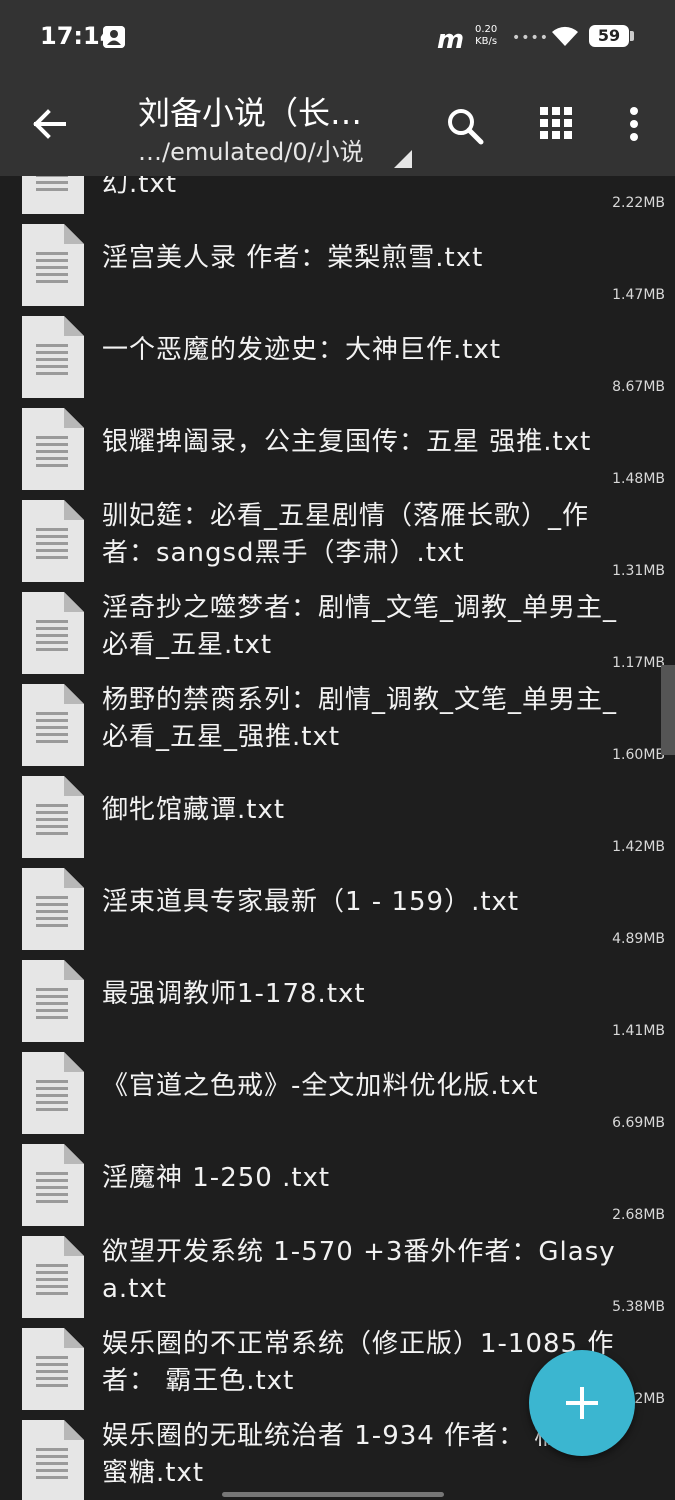 Image resolution: width=675 pixels, height=1500 pixels. What do you see at coordinates (638, 571) in the screenshot?
I see `file-size: 1.31MB` at bounding box center [638, 571].